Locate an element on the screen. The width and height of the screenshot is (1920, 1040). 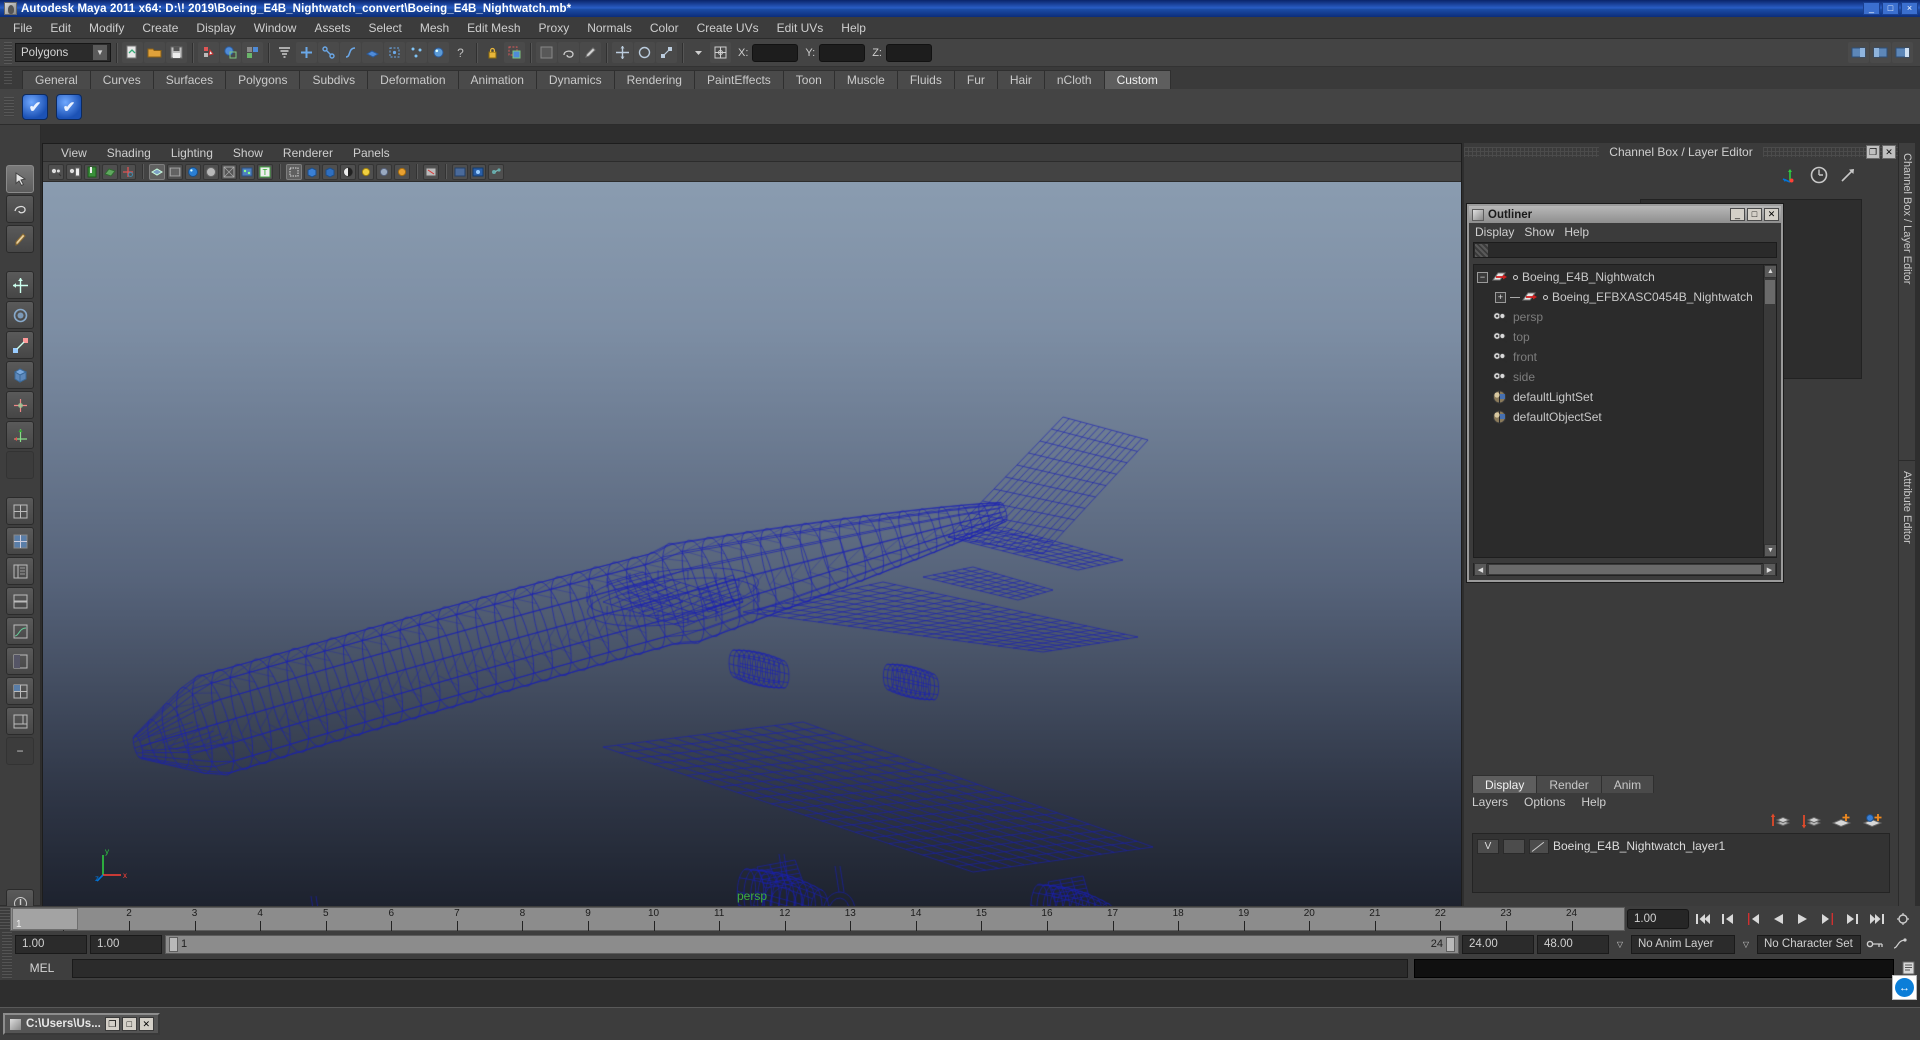
outliner-maximize-button: □ is located at coordinates (1754, 214).